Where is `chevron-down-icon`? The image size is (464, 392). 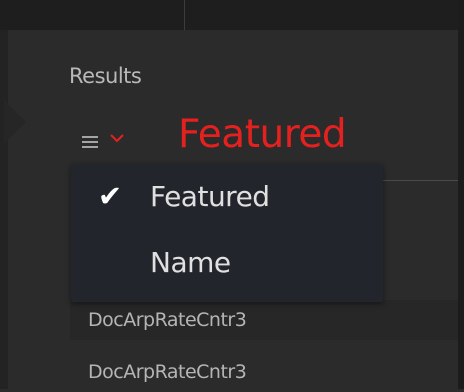
chevron-down-icon is located at coordinates (117, 138).